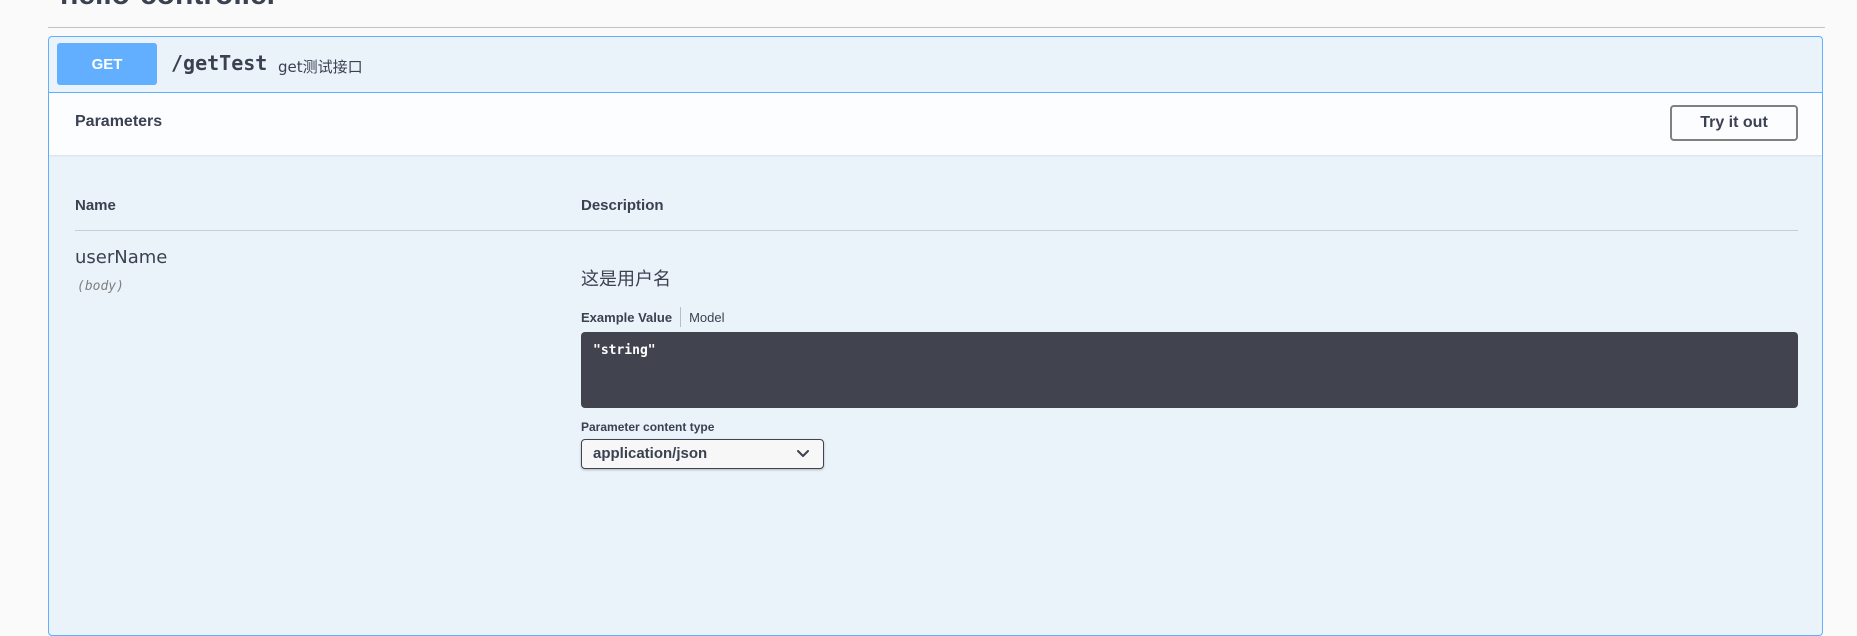 The image size is (1857, 636). What do you see at coordinates (803, 453) in the screenshot?
I see `chevron-down-icon` at bounding box center [803, 453].